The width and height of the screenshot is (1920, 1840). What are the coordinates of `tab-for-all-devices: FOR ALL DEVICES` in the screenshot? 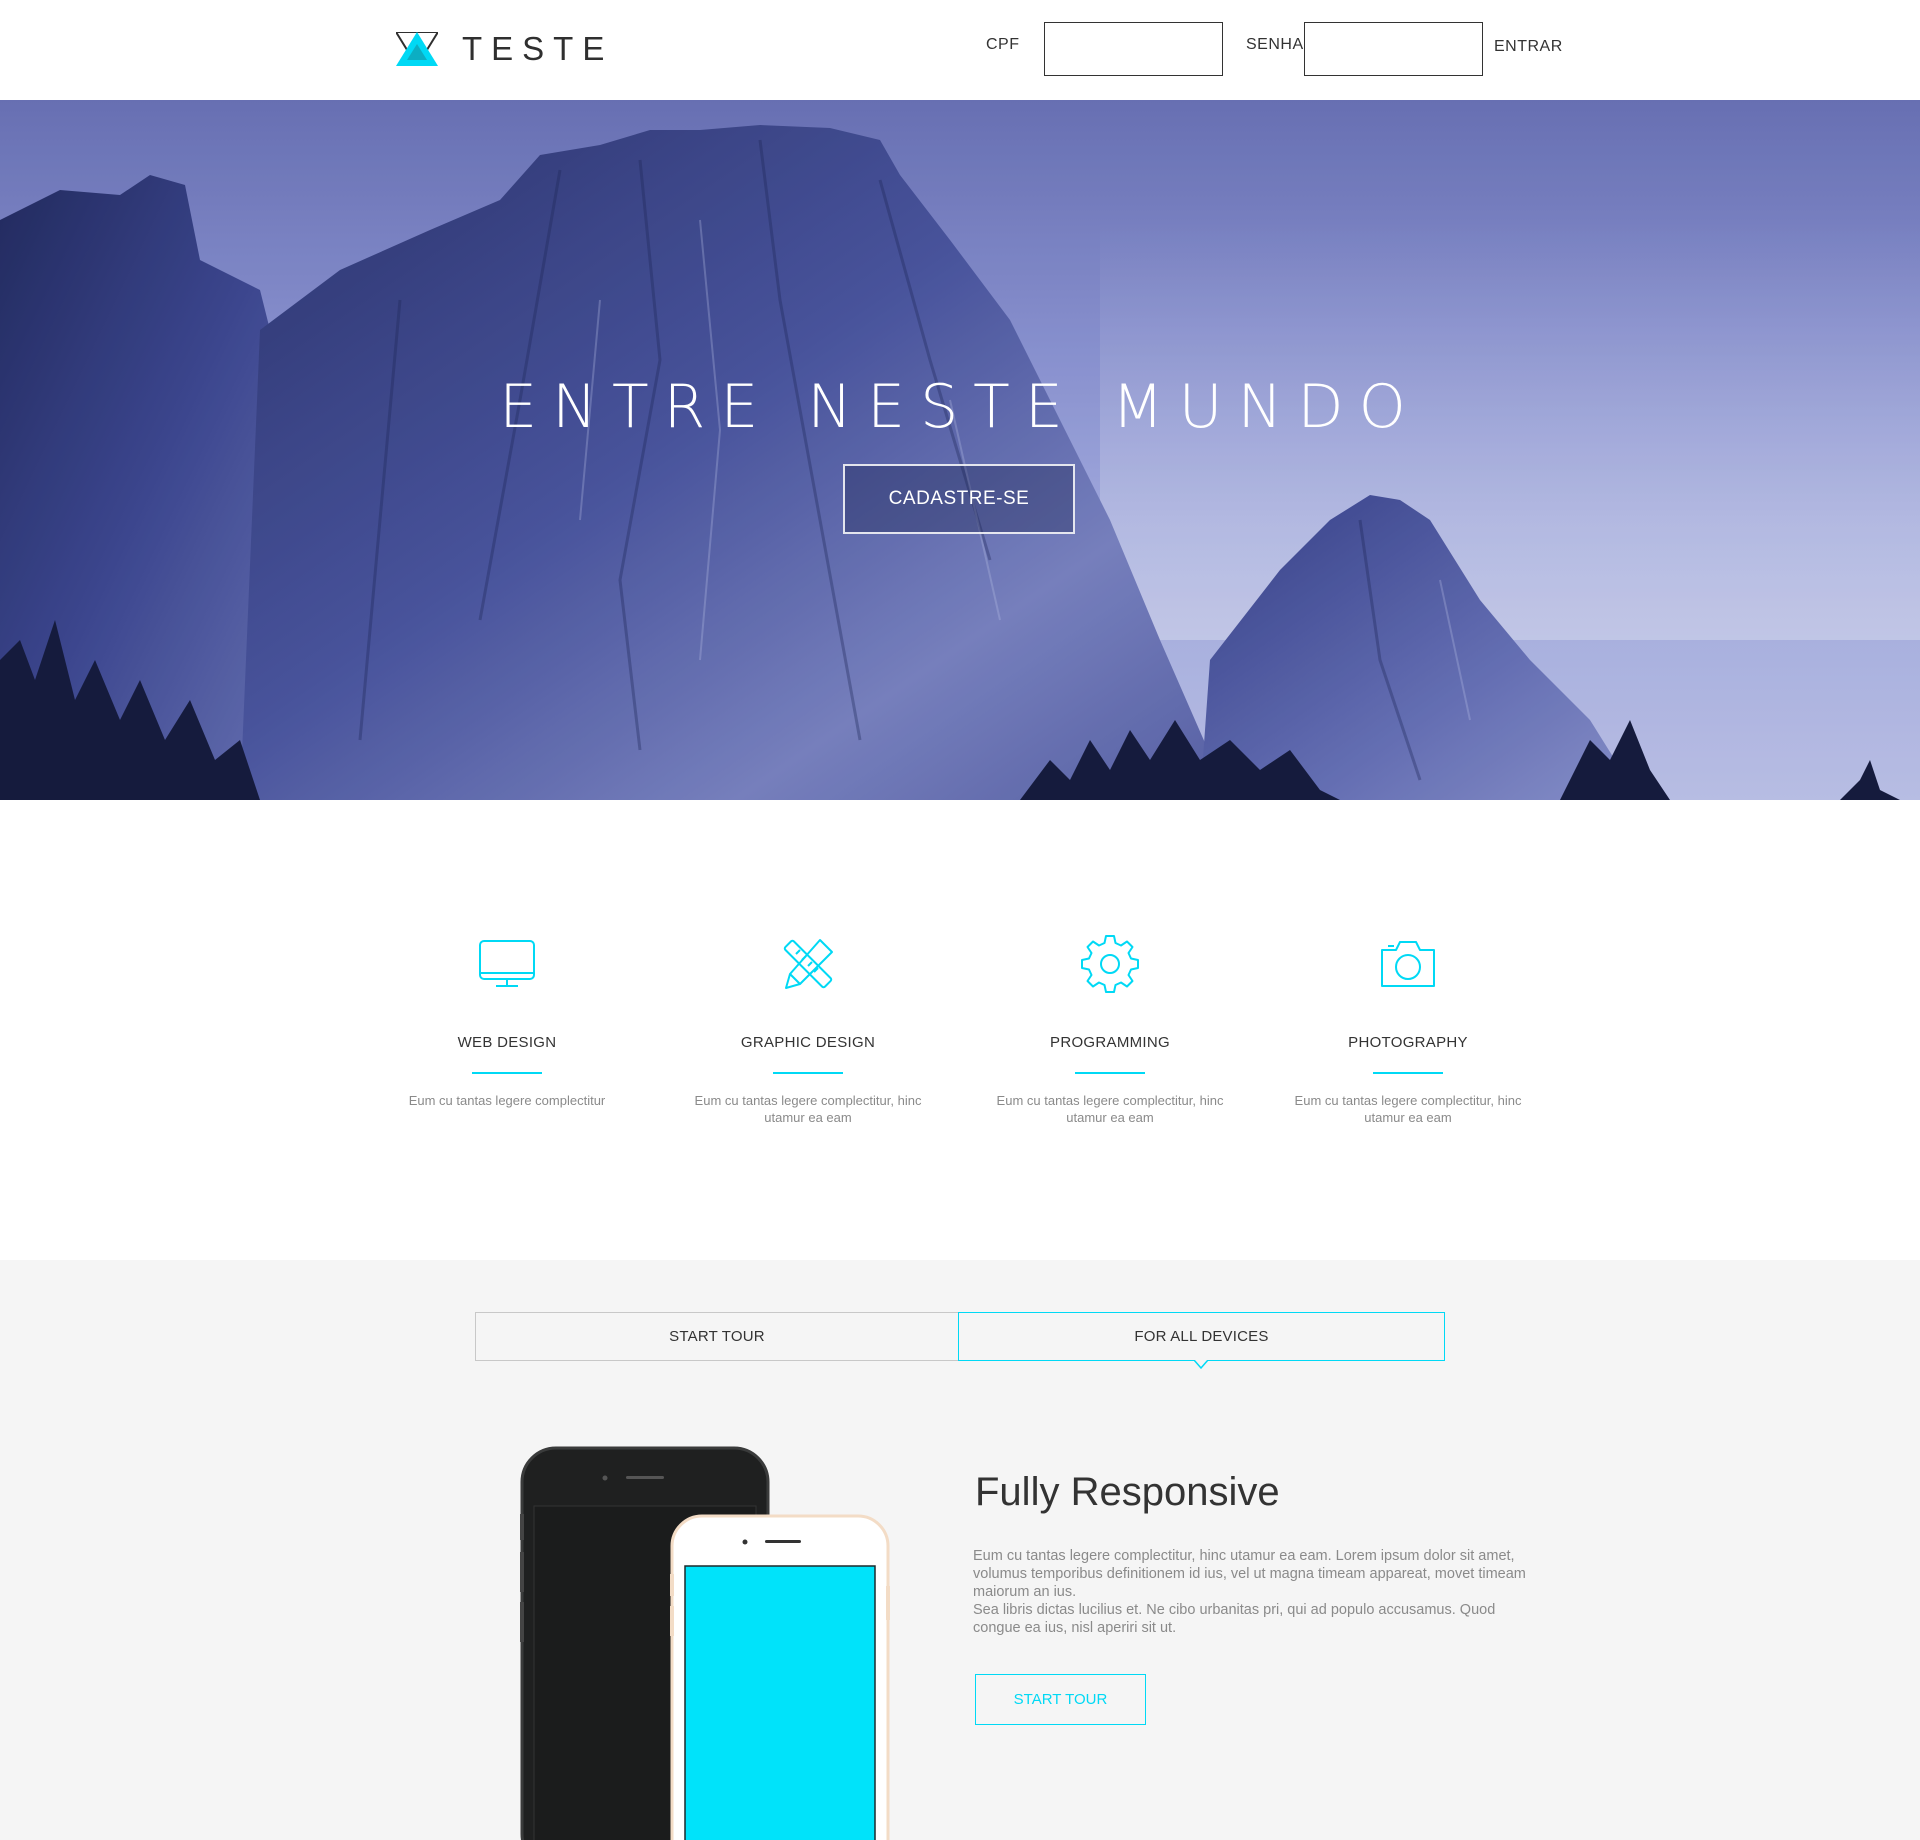 It's located at (1201, 1336).